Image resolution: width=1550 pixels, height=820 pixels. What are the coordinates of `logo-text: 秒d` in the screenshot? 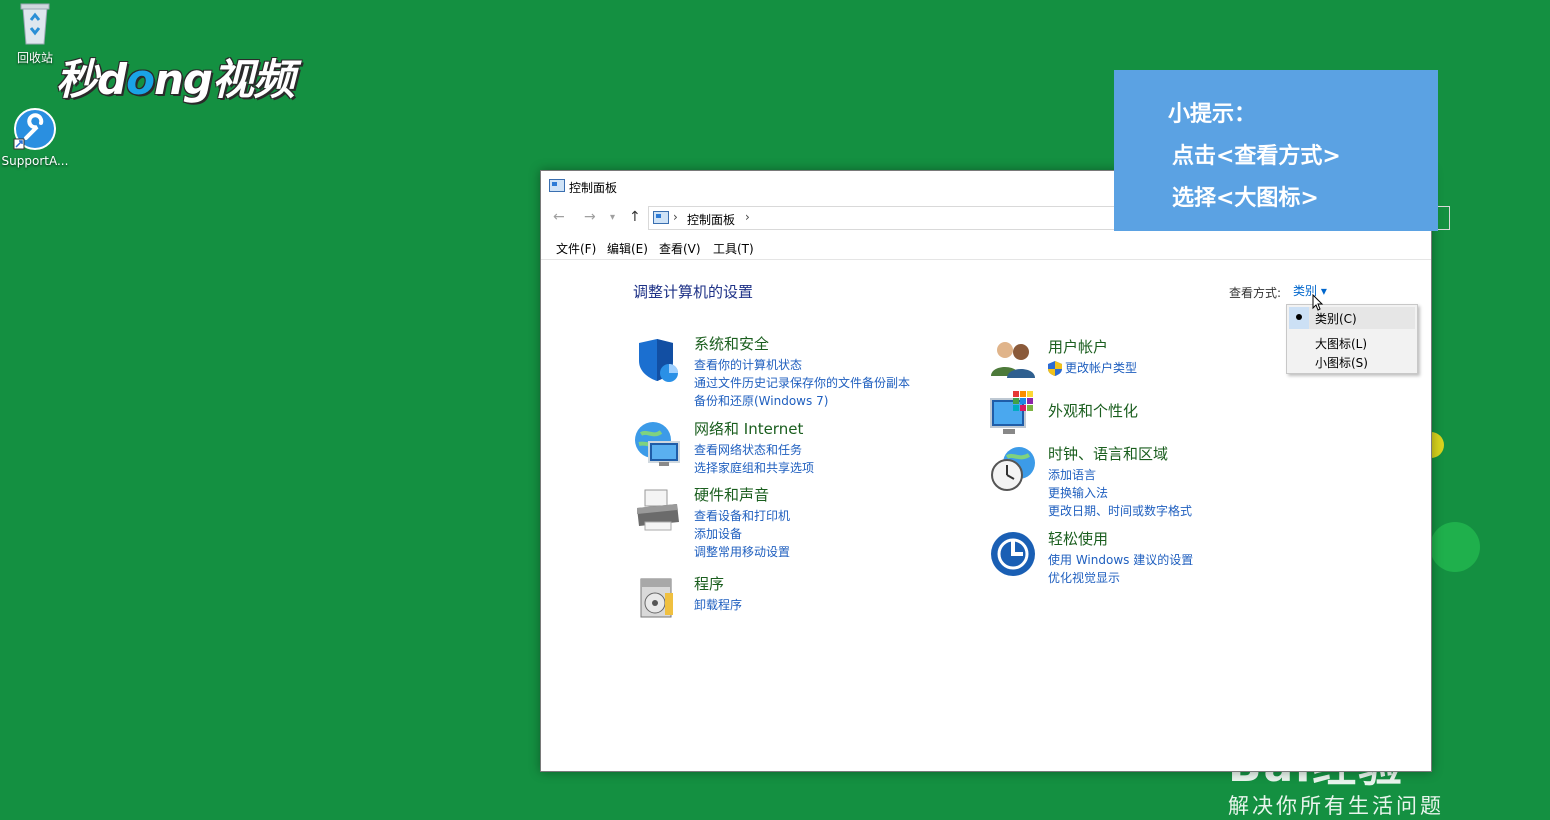 It's located at (91, 79).